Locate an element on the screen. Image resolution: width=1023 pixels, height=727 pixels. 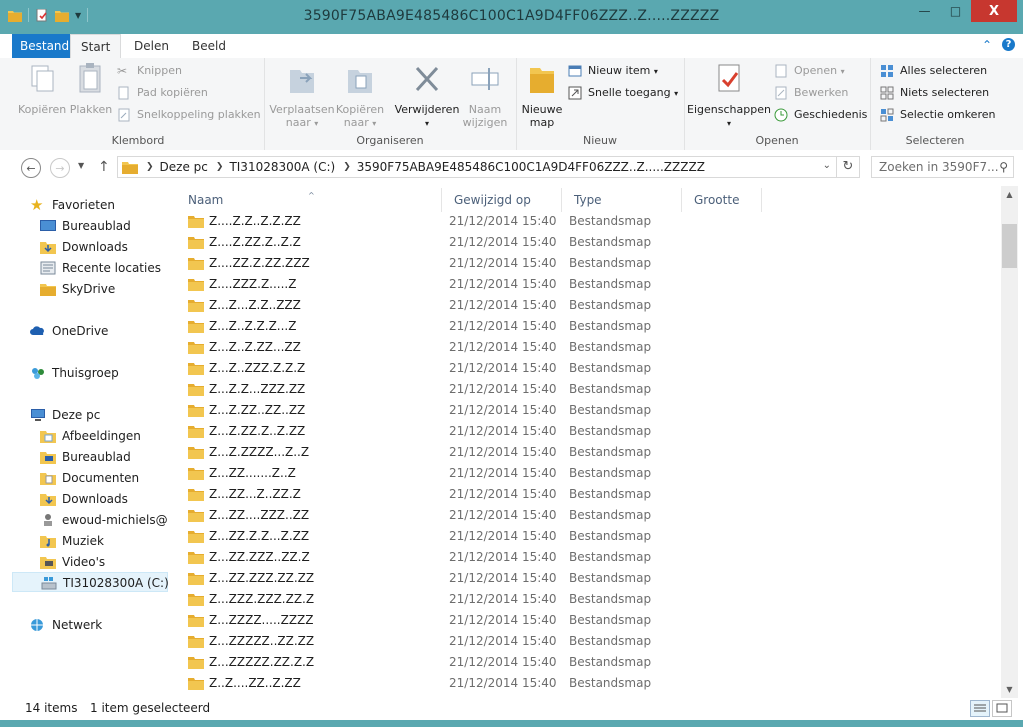
nav-fav-recent: Recente locaties is located at coordinates (100, 268).